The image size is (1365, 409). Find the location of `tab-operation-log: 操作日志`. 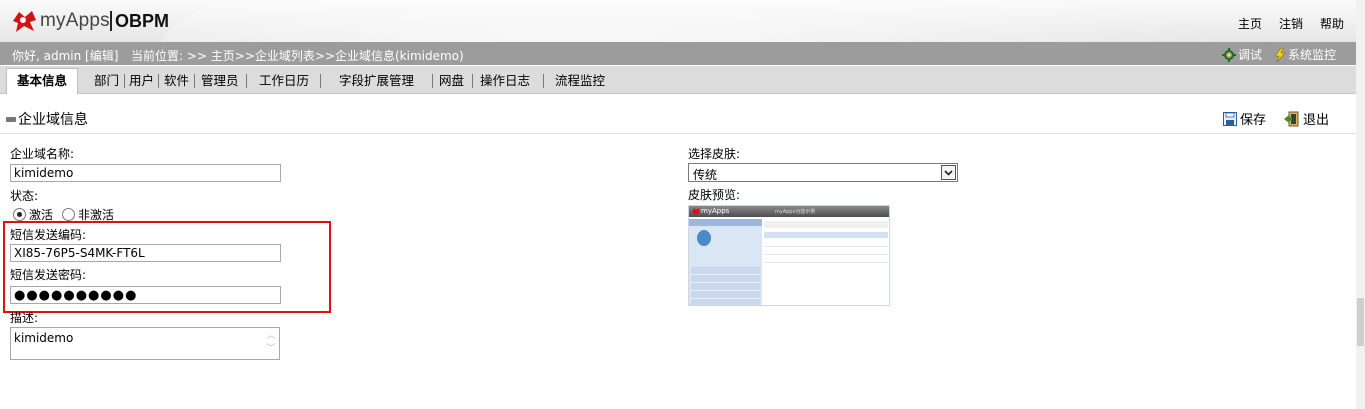

tab-operation-log: 操作日志 is located at coordinates (505, 81).